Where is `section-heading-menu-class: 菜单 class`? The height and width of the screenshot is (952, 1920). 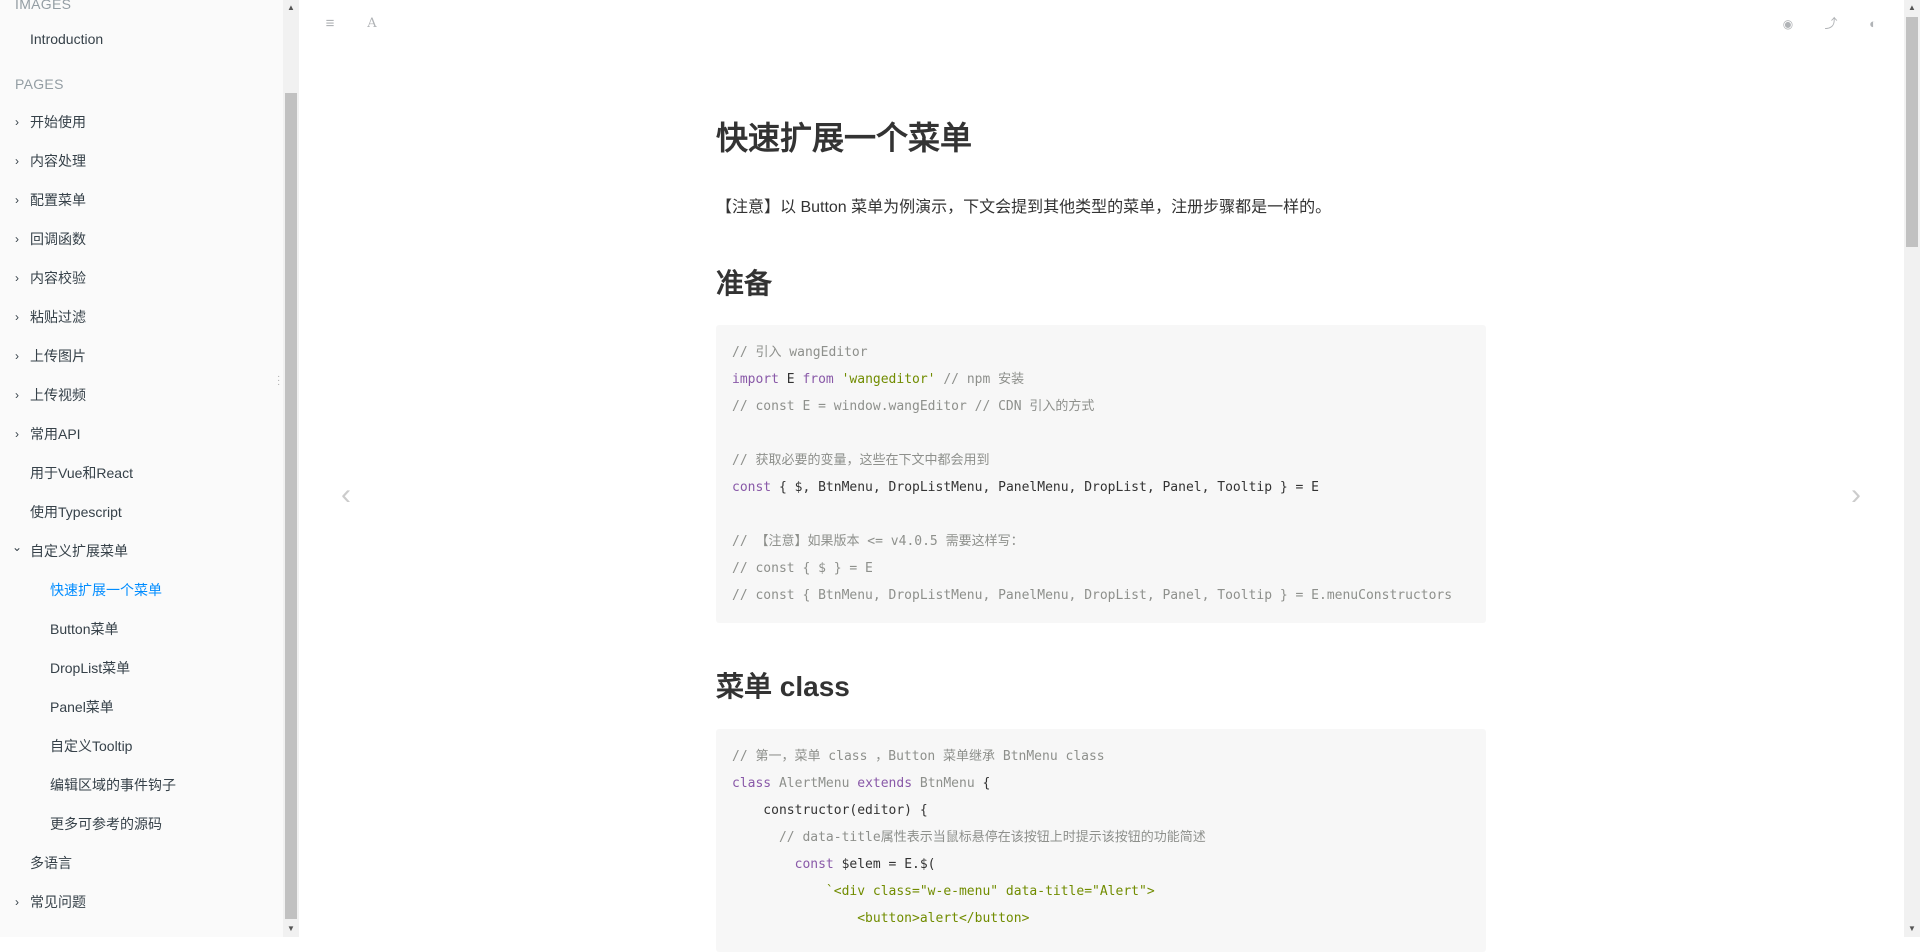 section-heading-menu-class: 菜单 class is located at coordinates (783, 686).